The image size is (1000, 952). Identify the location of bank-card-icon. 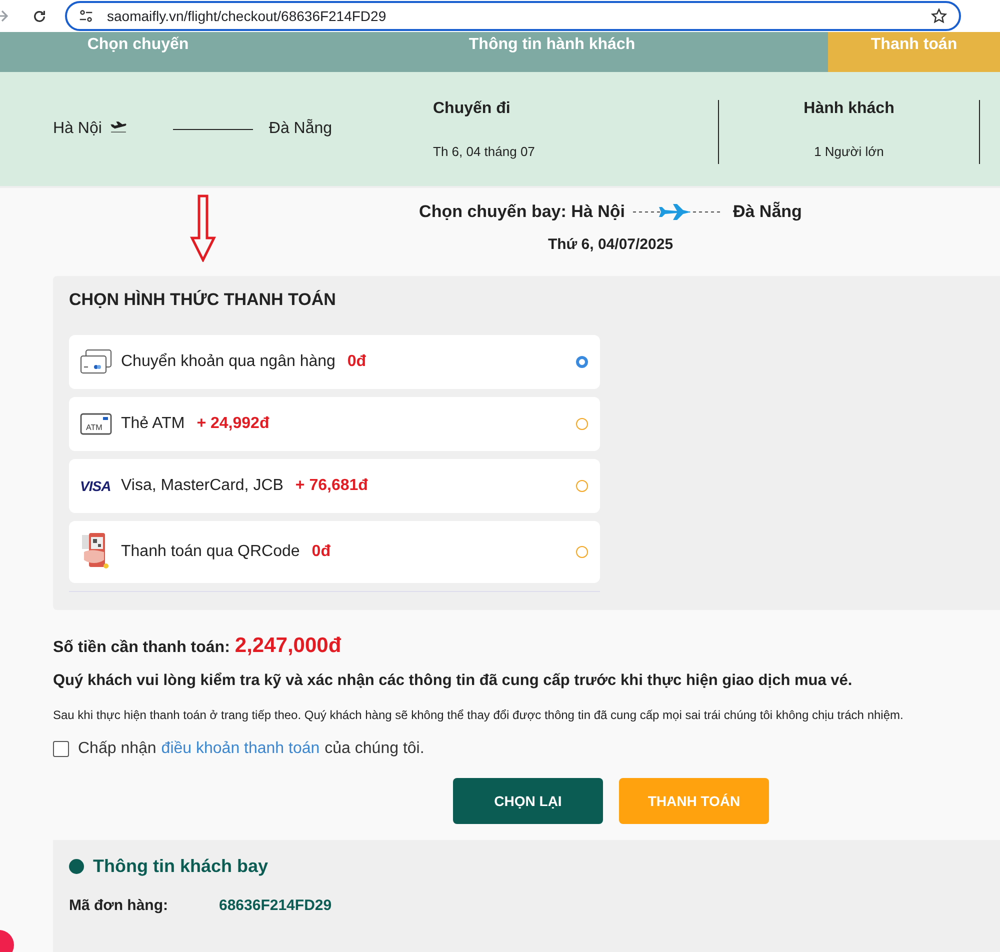
(96, 362).